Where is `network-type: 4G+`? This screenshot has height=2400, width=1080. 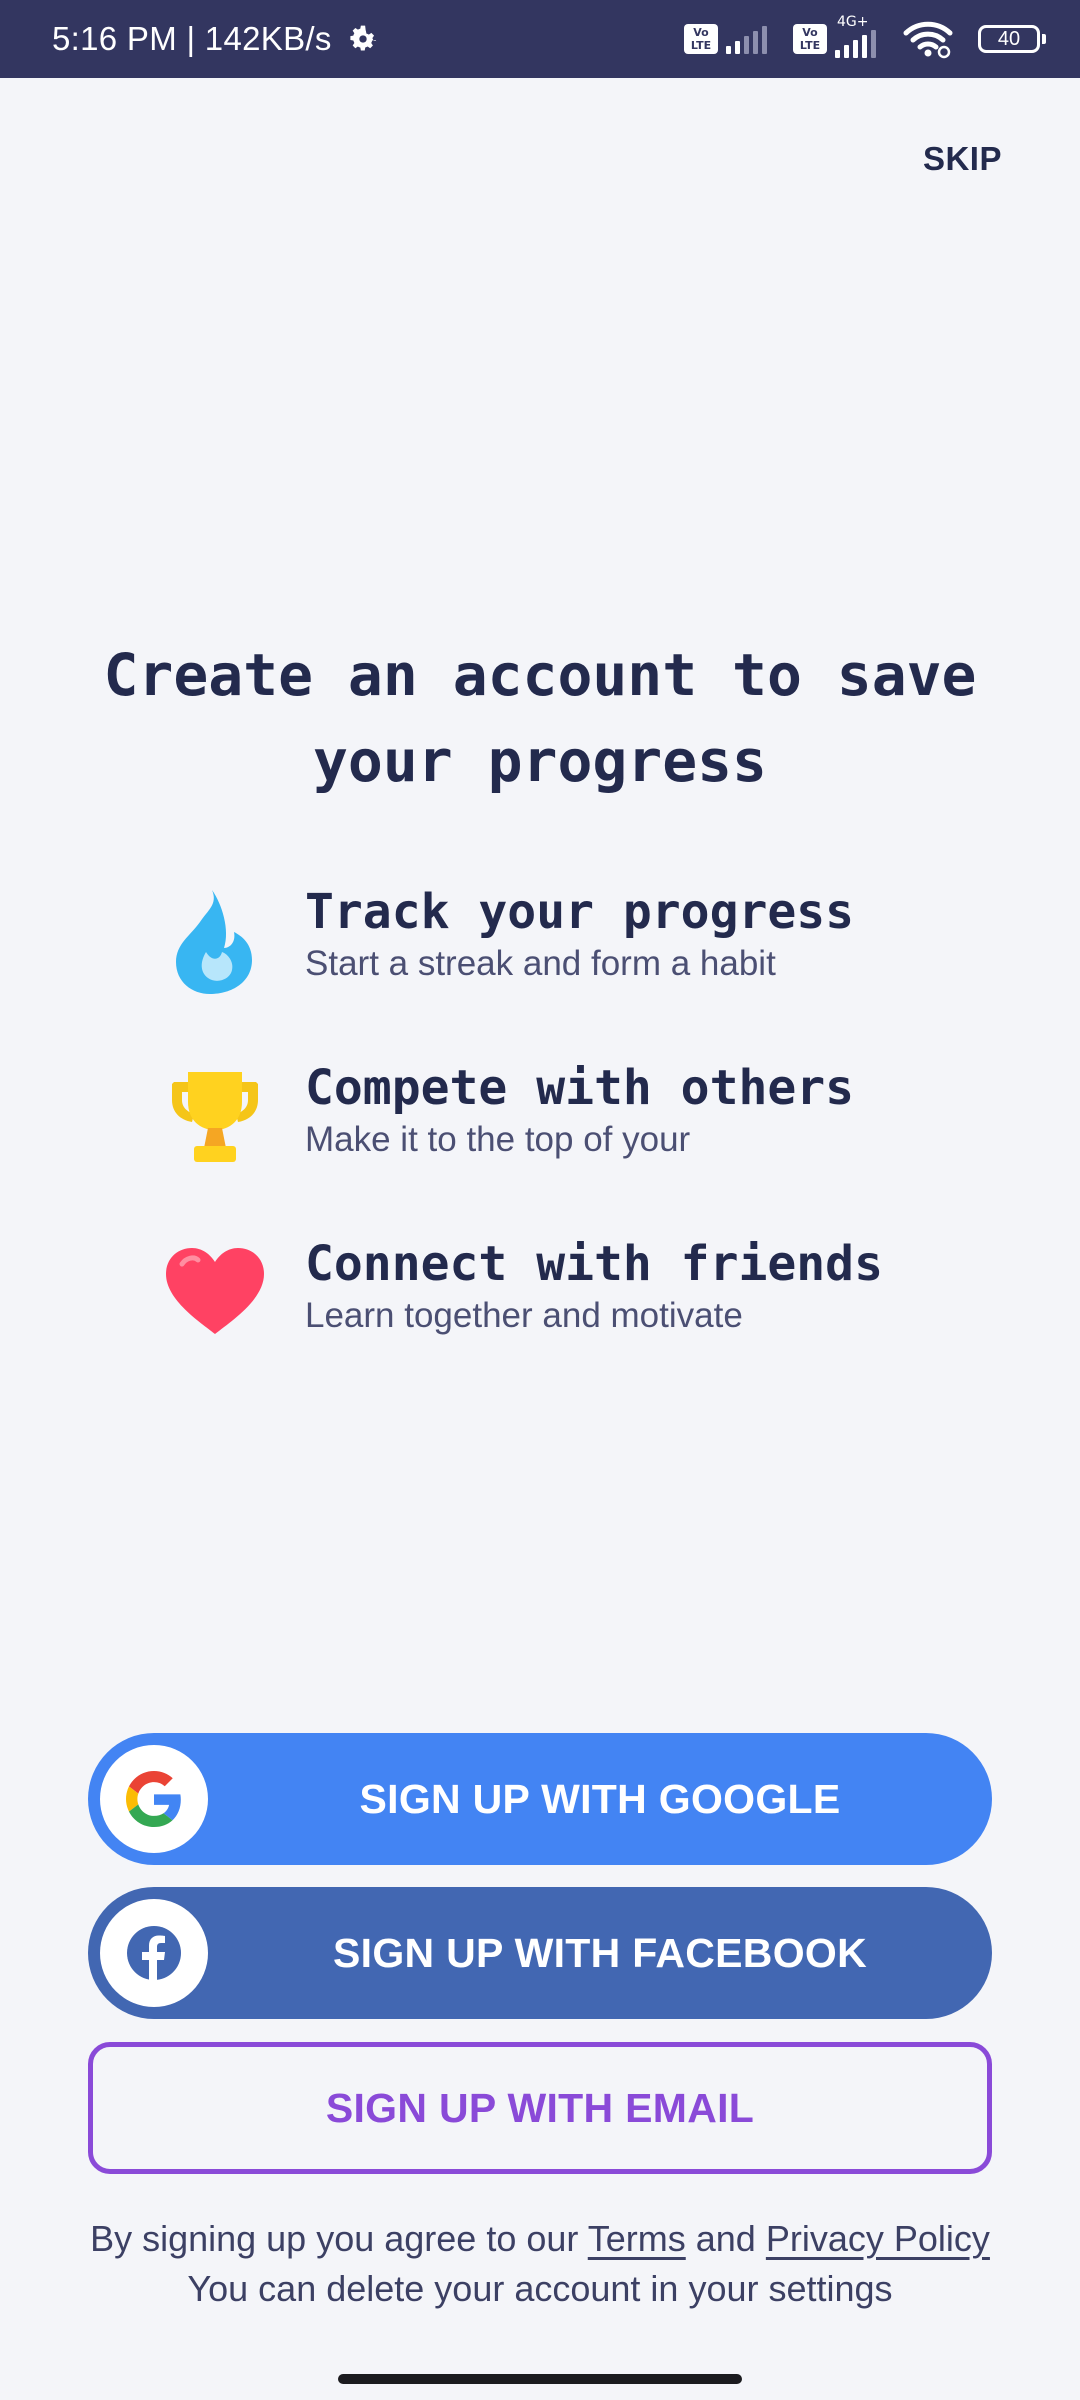
network-type: 4G+ is located at coordinates (853, 22).